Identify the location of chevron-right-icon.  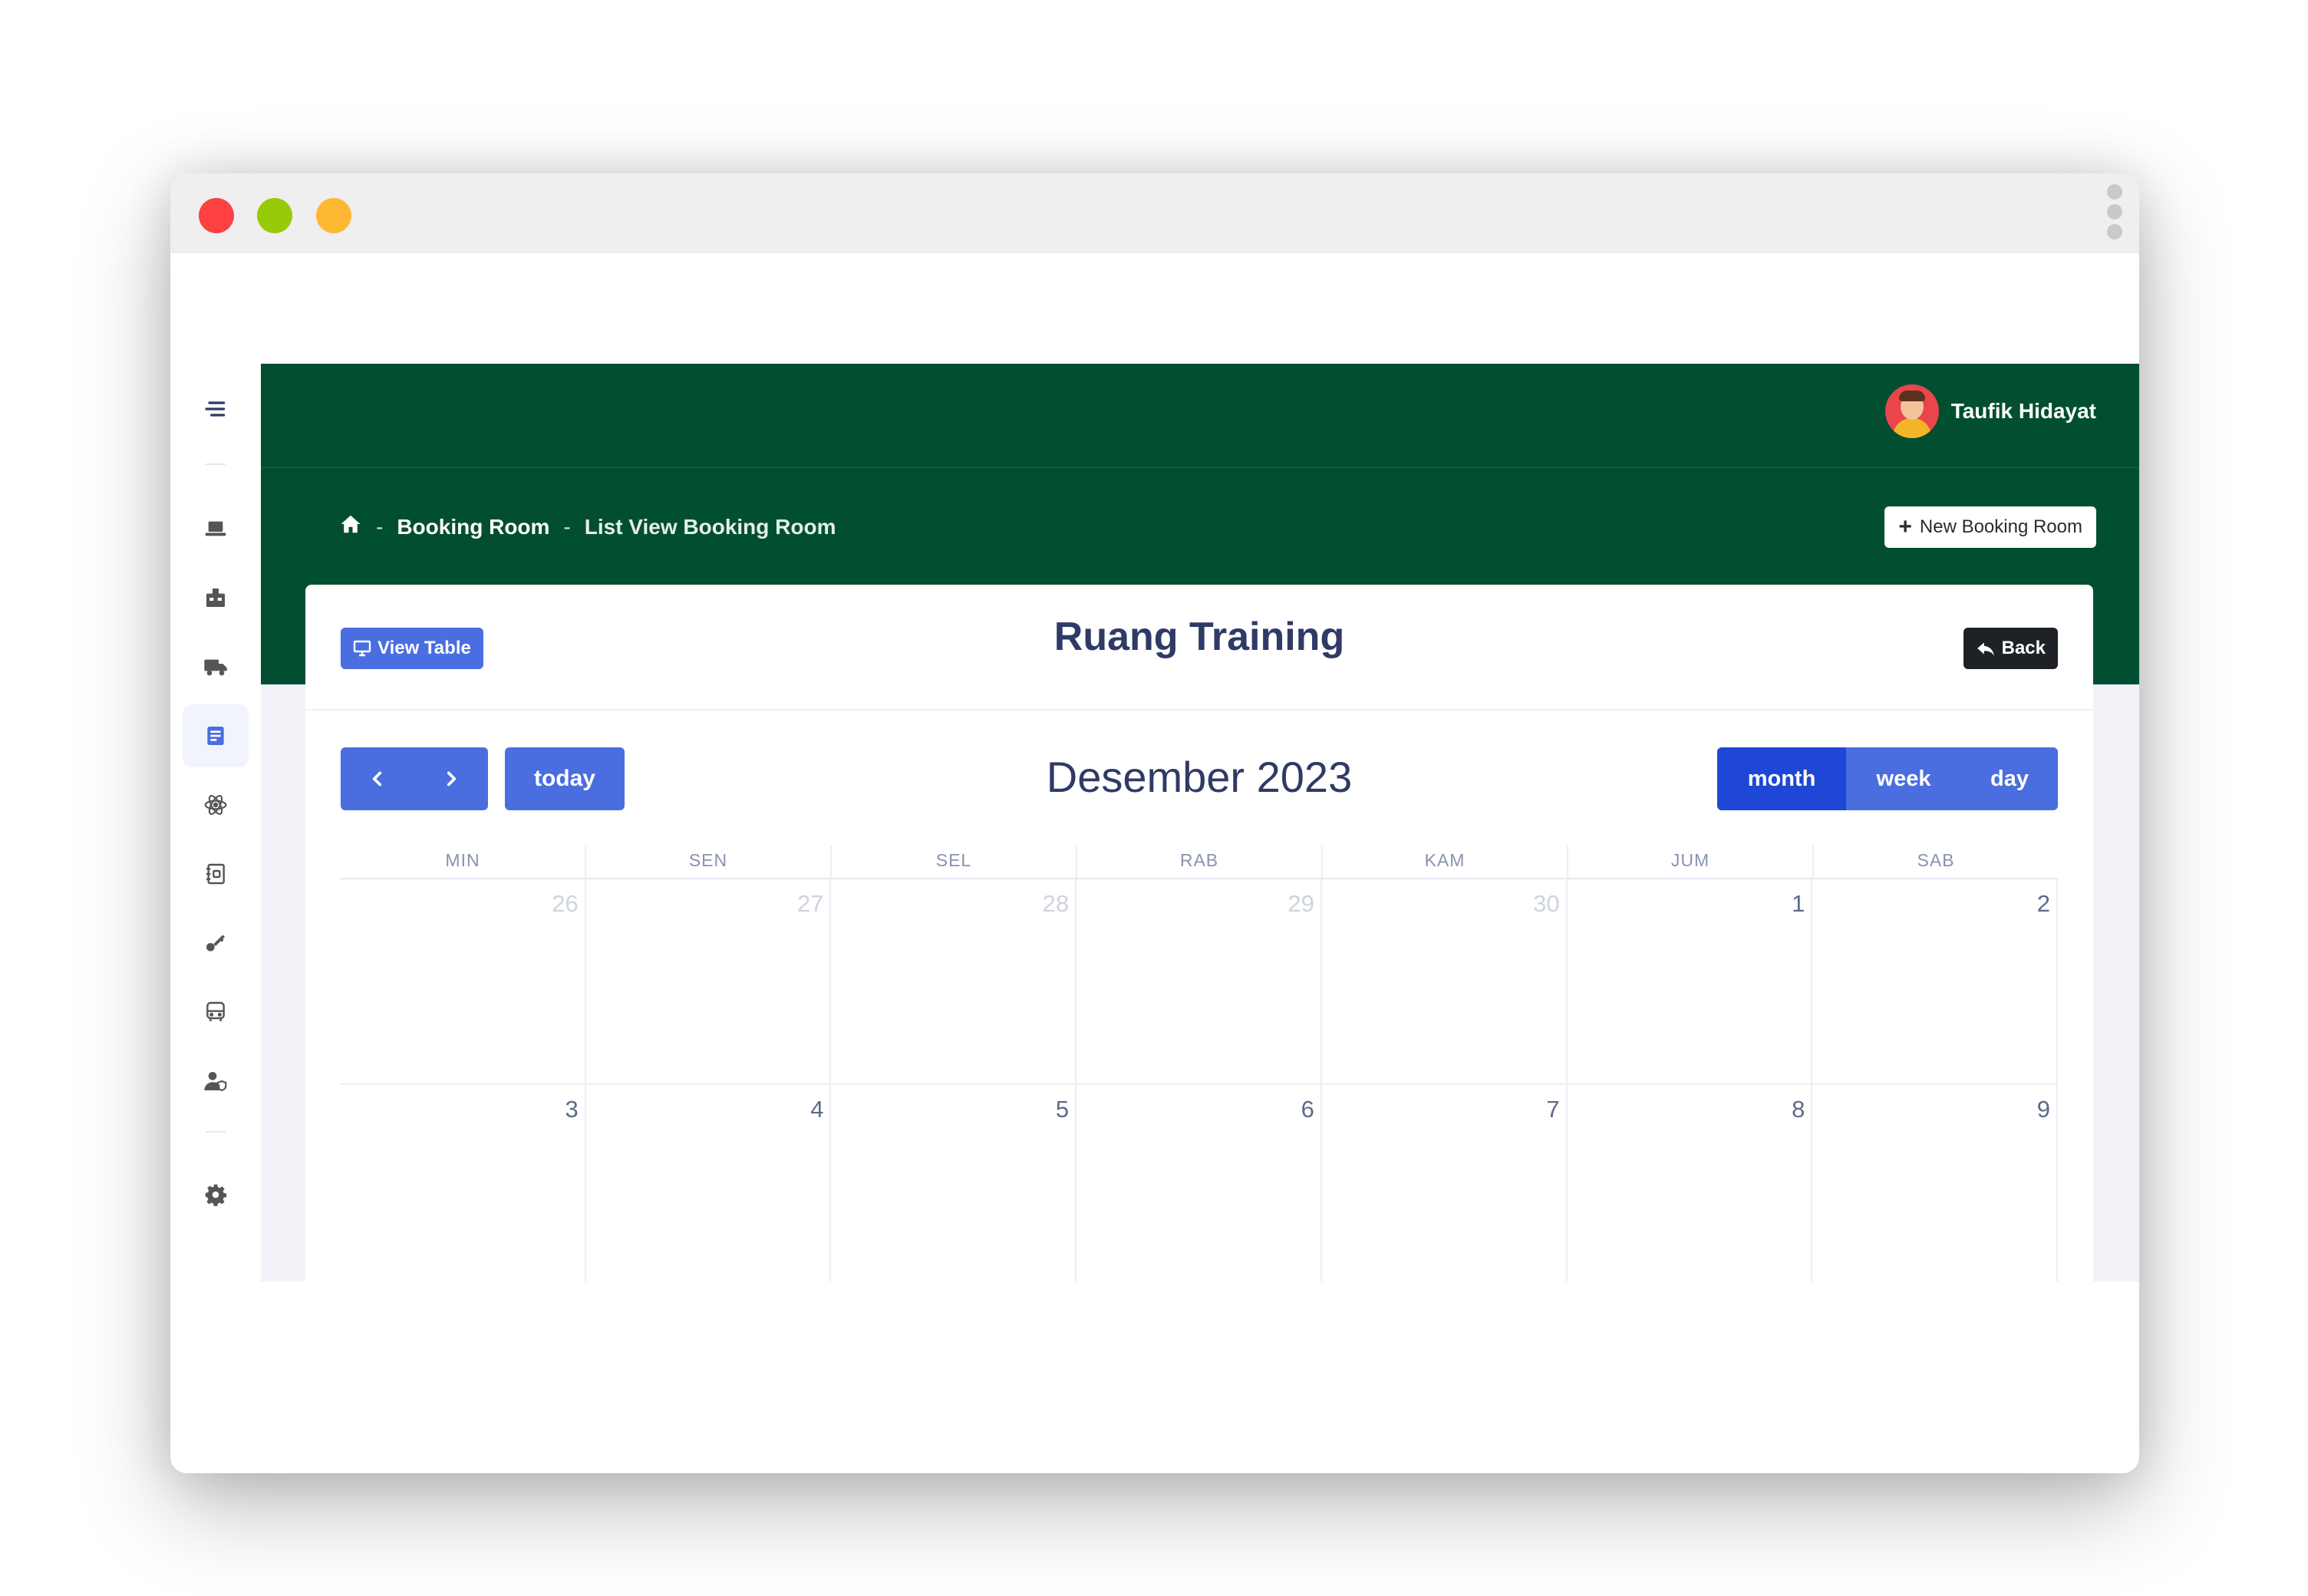
(452, 778).